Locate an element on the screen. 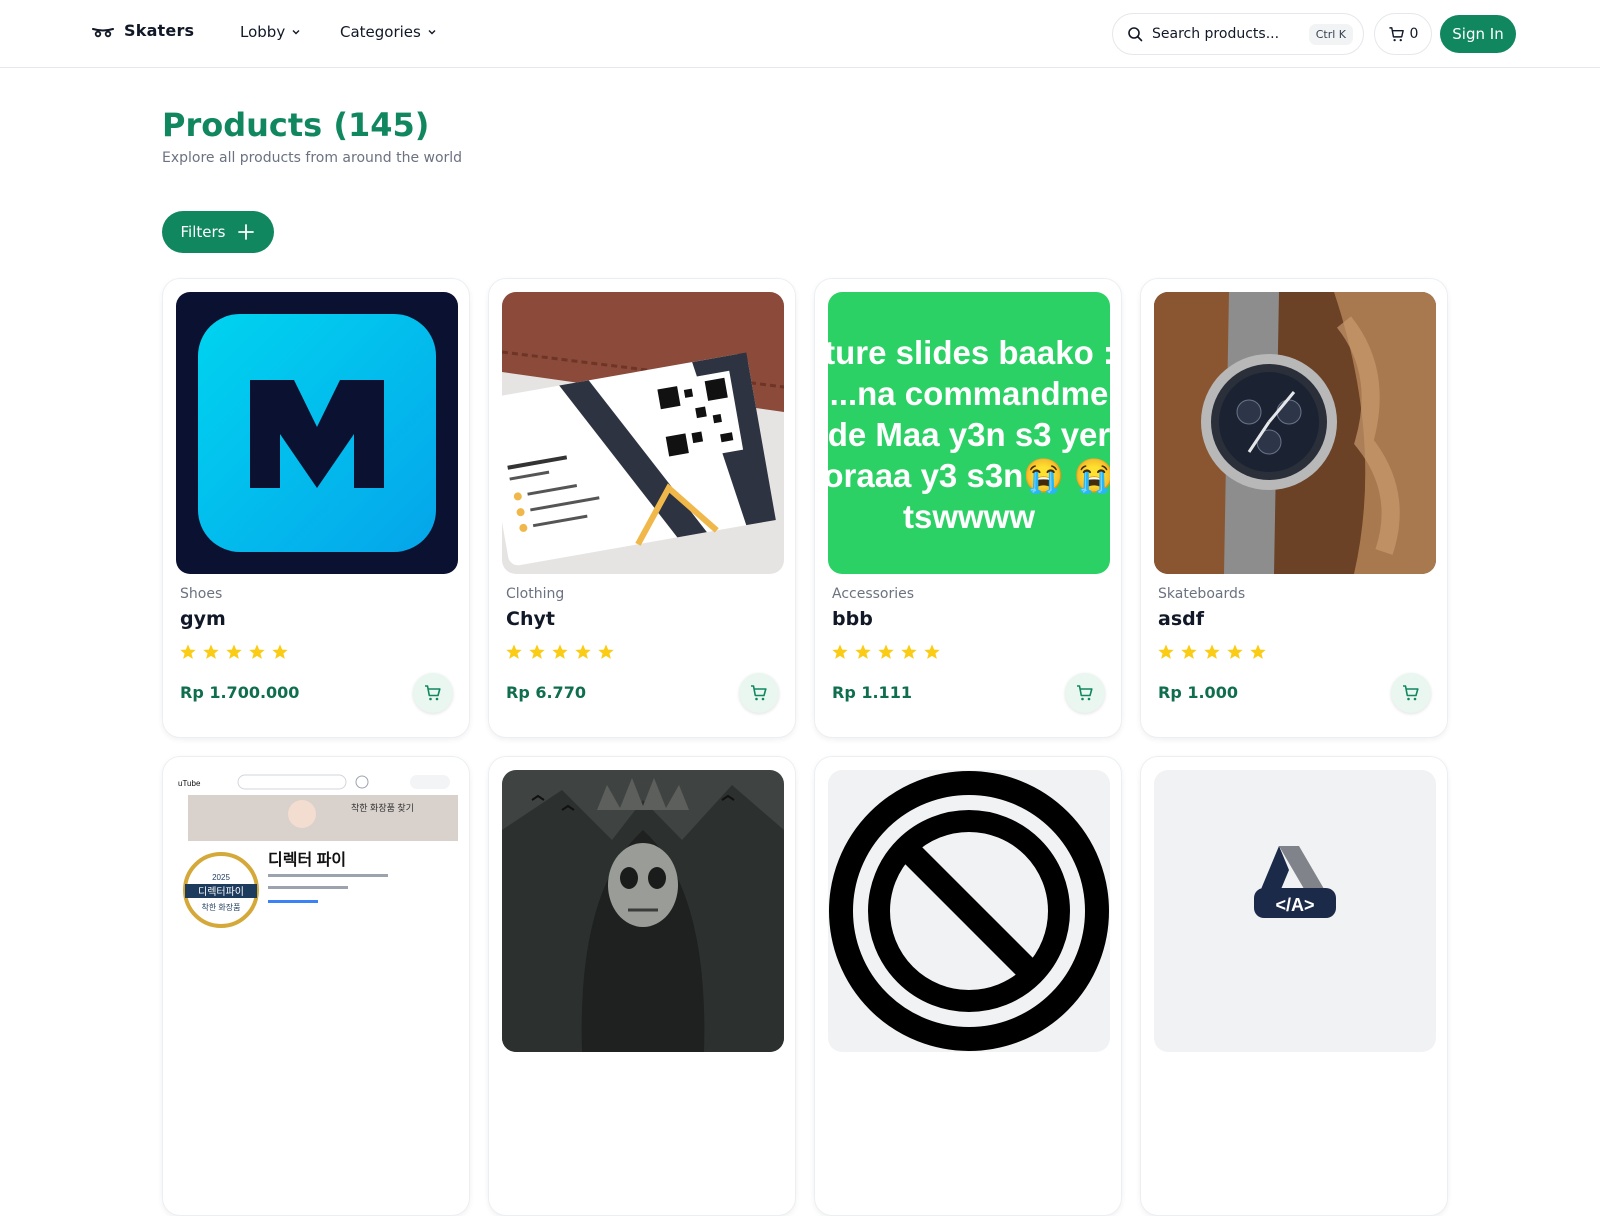 The image size is (1600, 1216). nav-categories-label: Categories is located at coordinates (380, 32).